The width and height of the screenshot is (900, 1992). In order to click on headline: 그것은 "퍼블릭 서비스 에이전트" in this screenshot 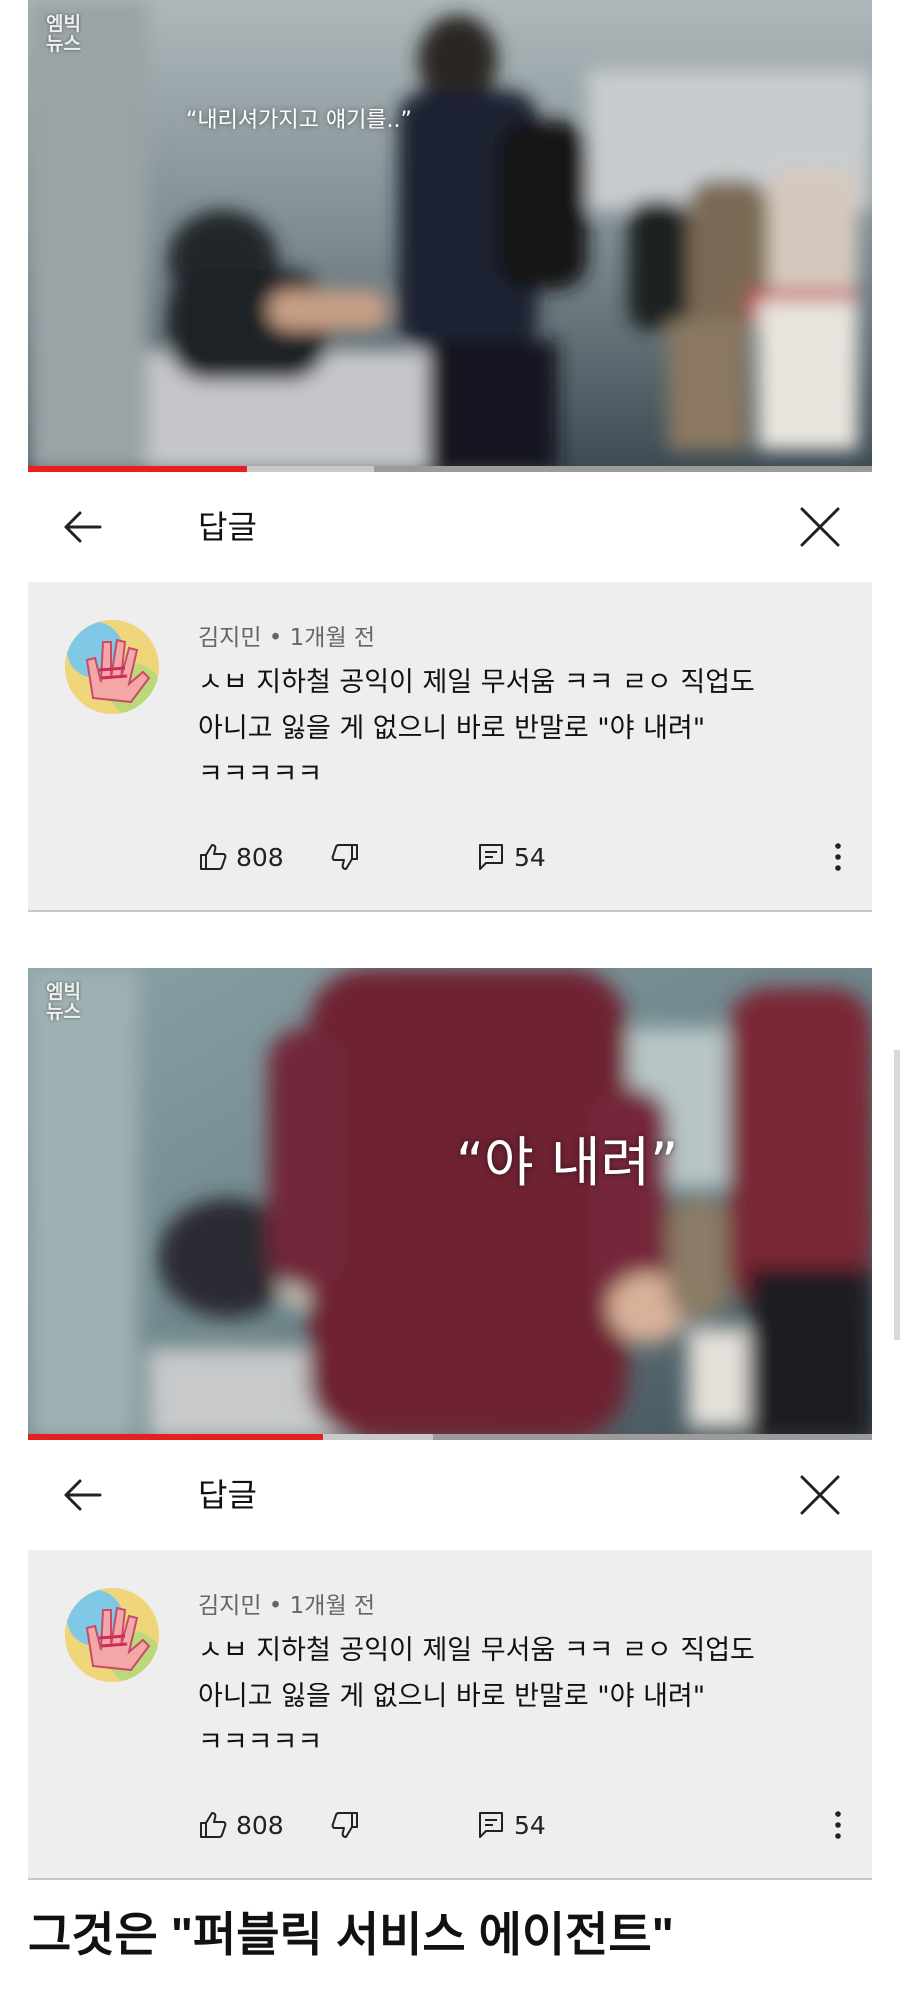, I will do `click(351, 1934)`.